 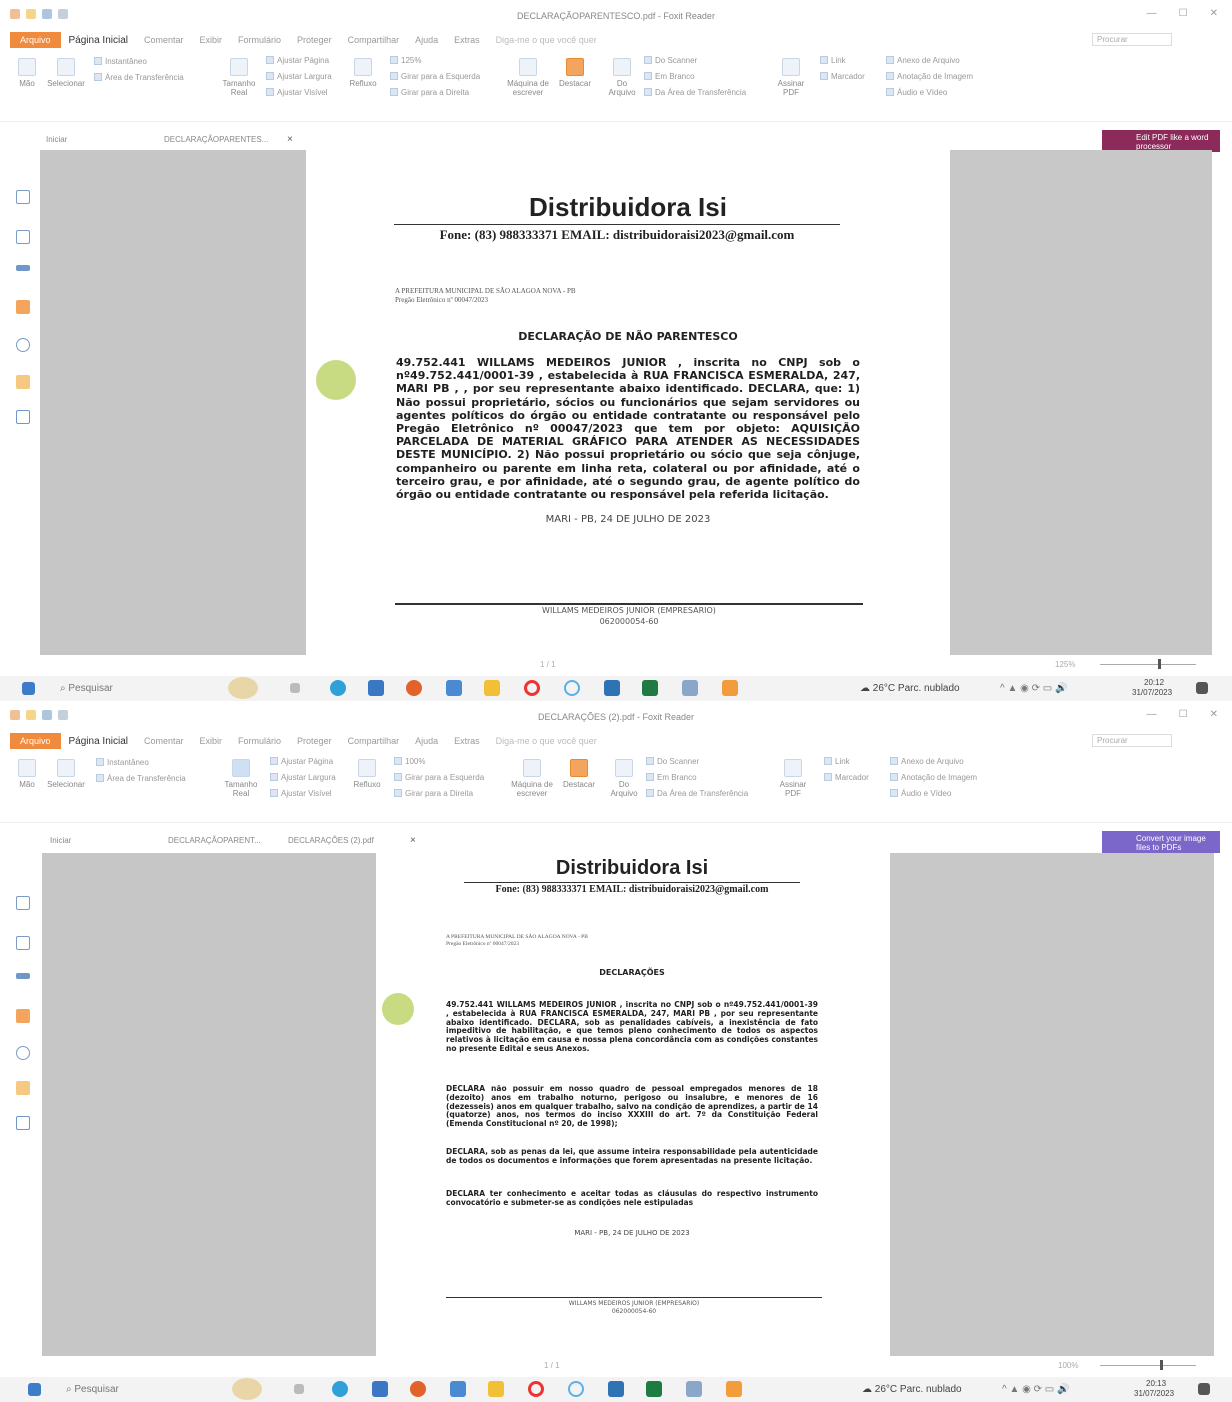 I want to click on clock-time: 20:12, so click(x=1154, y=682).